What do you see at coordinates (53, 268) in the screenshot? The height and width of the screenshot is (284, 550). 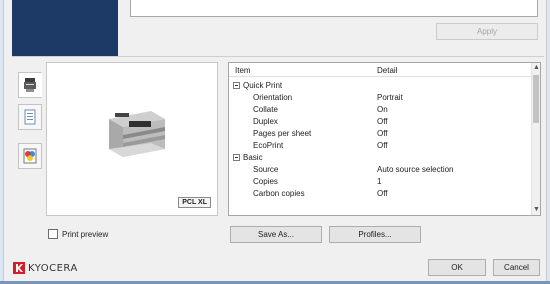 I see `brand-name: KYOCERA` at bounding box center [53, 268].